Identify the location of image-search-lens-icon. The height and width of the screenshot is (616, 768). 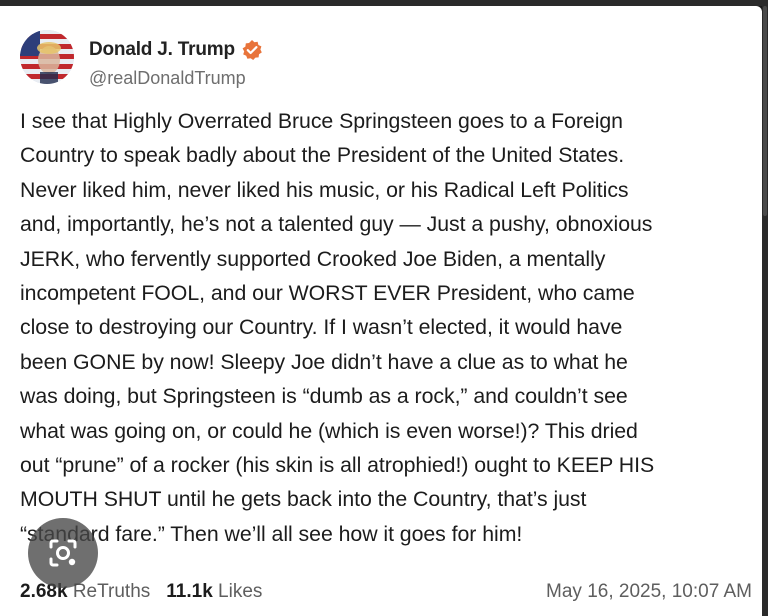
(63, 553).